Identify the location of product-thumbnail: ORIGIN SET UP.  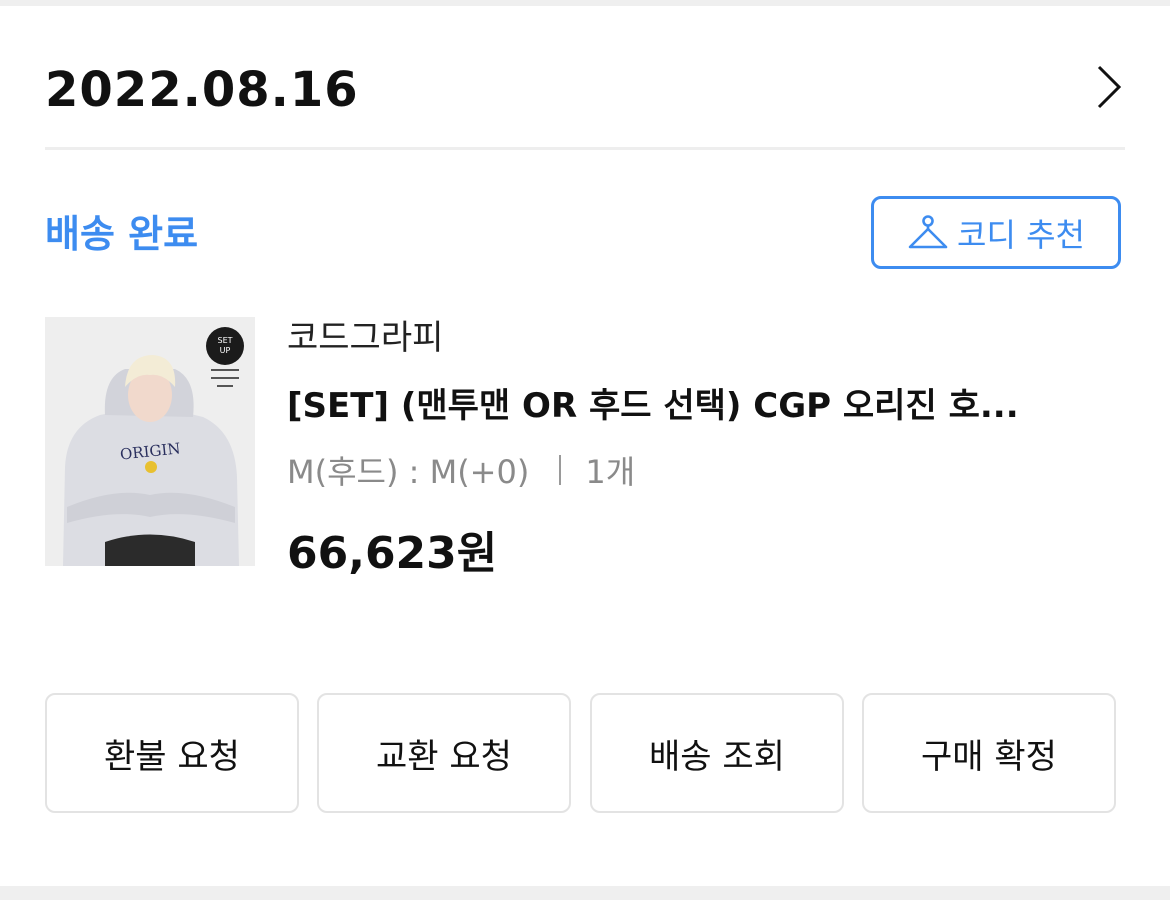
(150, 441).